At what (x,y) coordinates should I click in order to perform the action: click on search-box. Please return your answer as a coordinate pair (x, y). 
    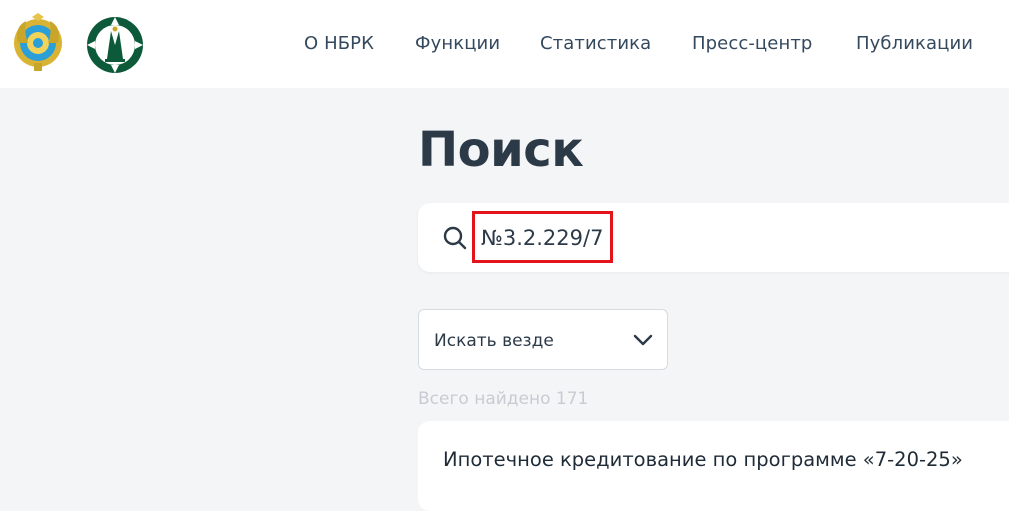
    Looking at the image, I should click on (713, 237).